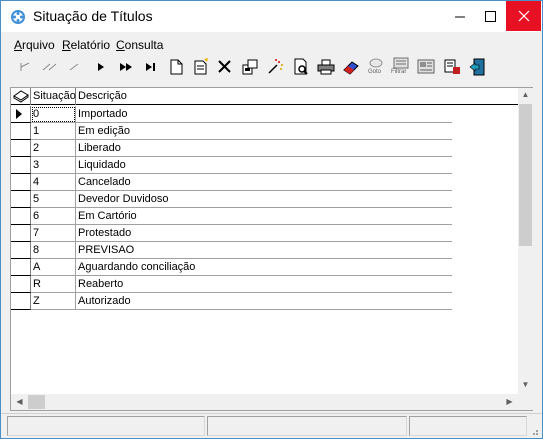 The width and height of the screenshot is (543, 439). Describe the element at coordinates (297, 96) in the screenshot. I see `column-header-descricao: Descrição` at that location.